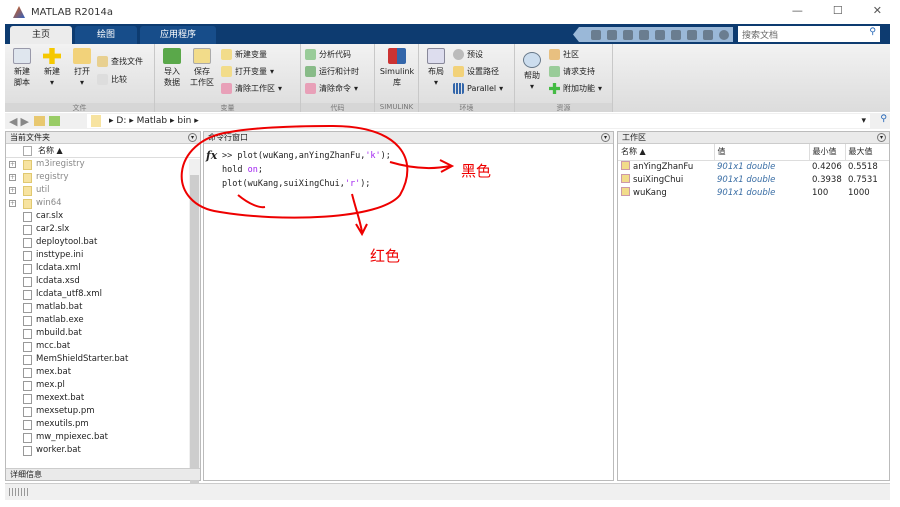  What do you see at coordinates (103, 190) in the screenshot?
I see `file-list-item: + util` at bounding box center [103, 190].